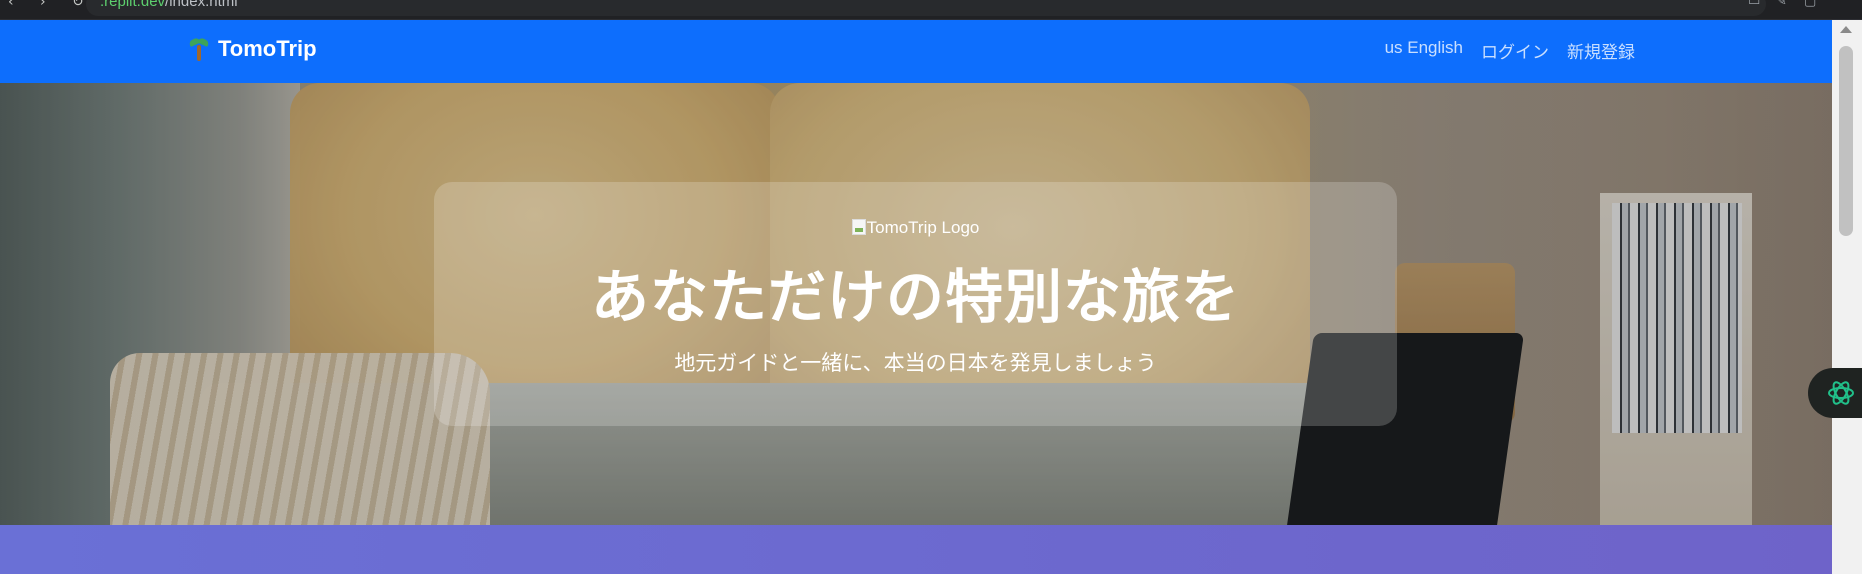  I want to click on assistant-knot-icon, so click(1841, 393).